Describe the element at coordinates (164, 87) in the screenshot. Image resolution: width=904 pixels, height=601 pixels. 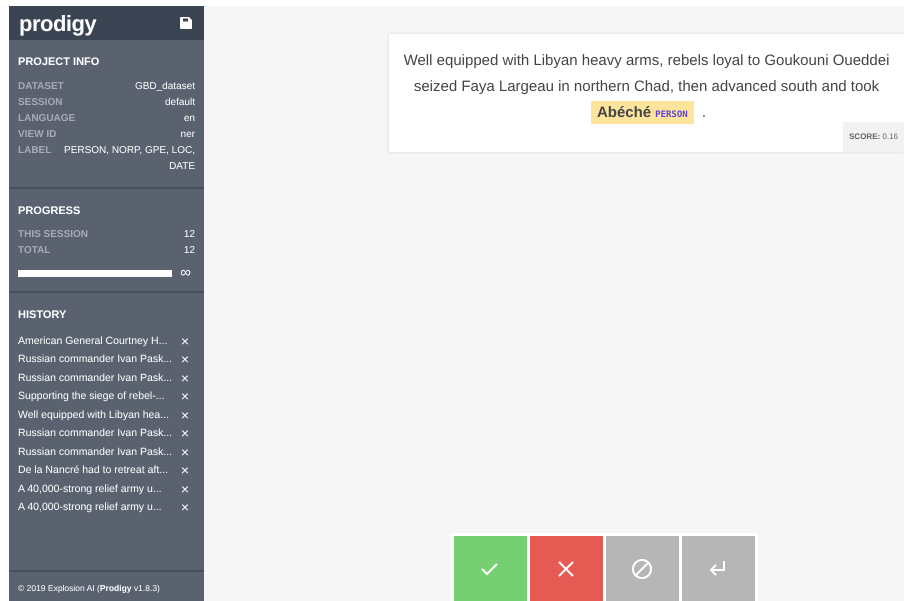
I see `info-value: GBD_dataset` at that location.